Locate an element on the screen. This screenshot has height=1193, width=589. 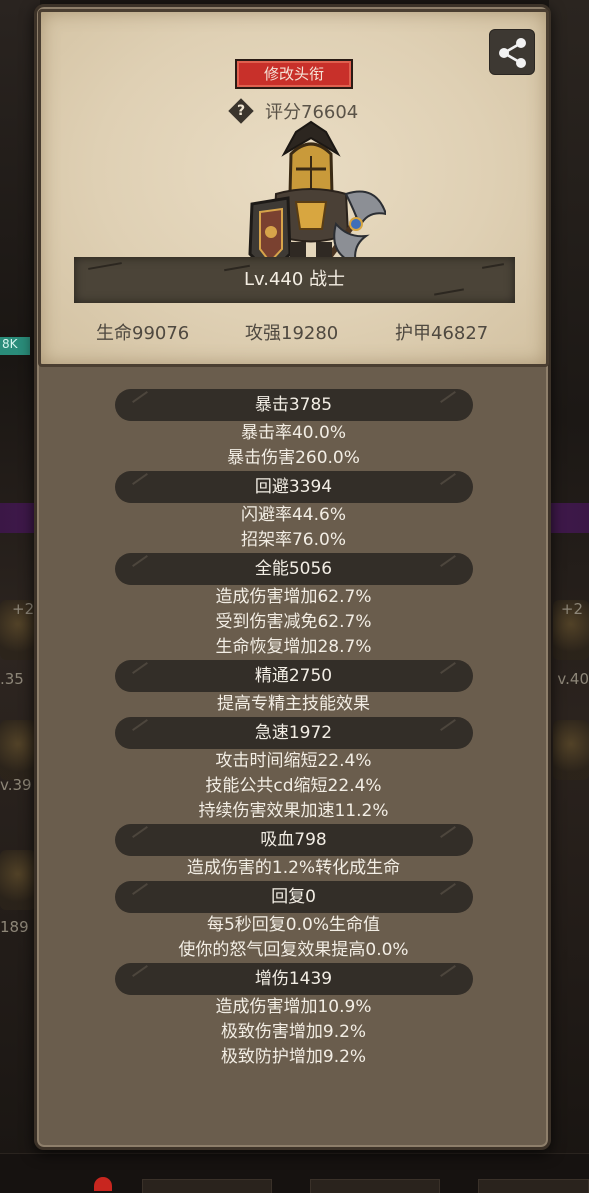
attribute-line: 持续伤害效果加速11.2% is located at coordinates (293, 811).